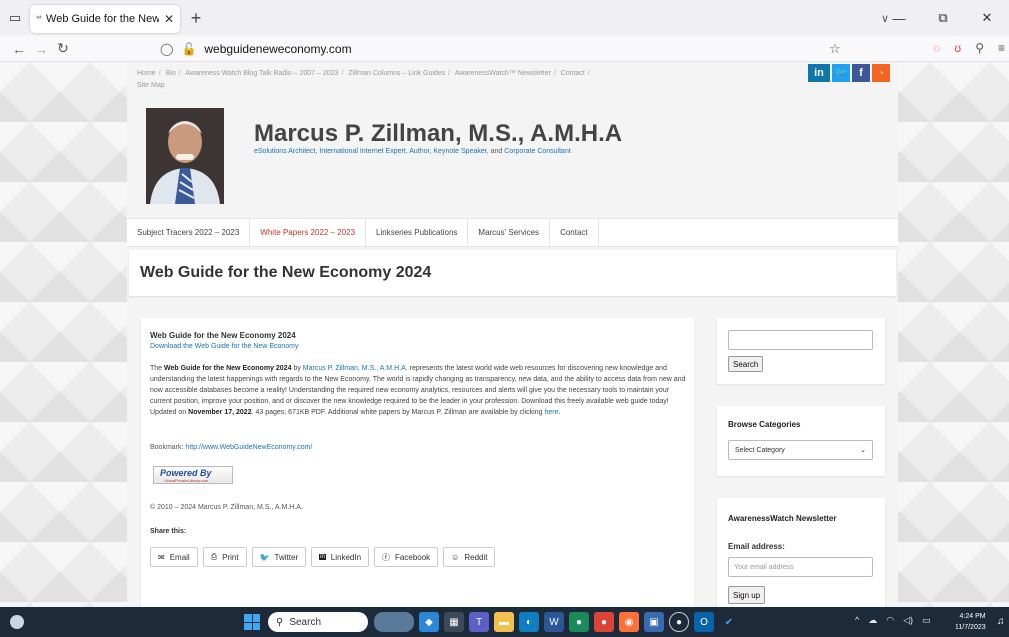 The width and height of the screenshot is (1009, 637). I want to click on browser-tab: ** Web Guide for the New Economy ✕, so click(105, 19).